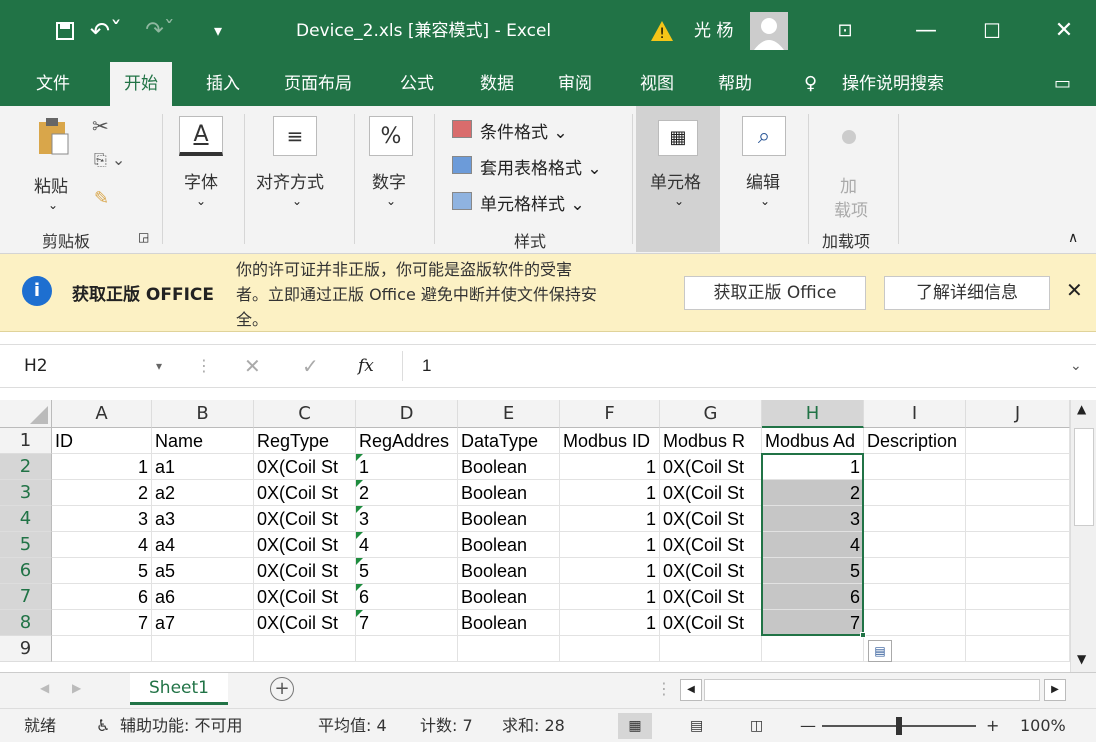 The width and height of the screenshot is (1096, 743). I want to click on hscroll-left-icon: ◀, so click(691, 690).